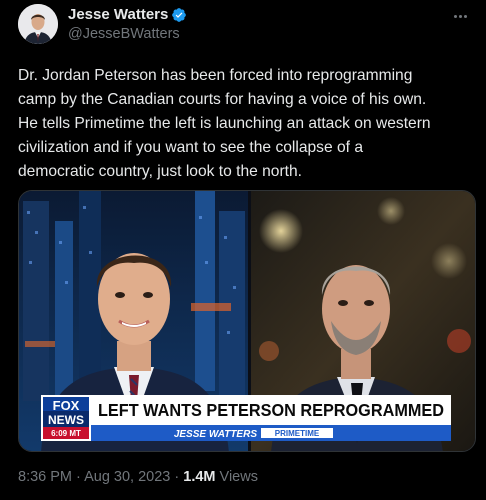 This screenshot has height=500, width=486. What do you see at coordinates (127, 34) in the screenshot?
I see `author-handle: @JesseBWatters` at bounding box center [127, 34].